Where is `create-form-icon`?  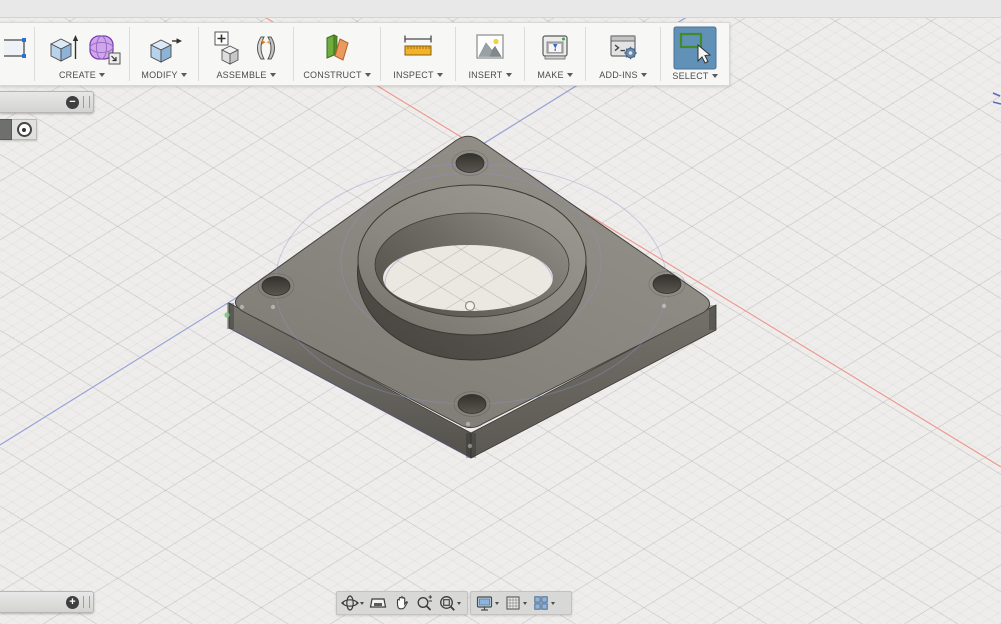
create-form-icon is located at coordinates (103, 48).